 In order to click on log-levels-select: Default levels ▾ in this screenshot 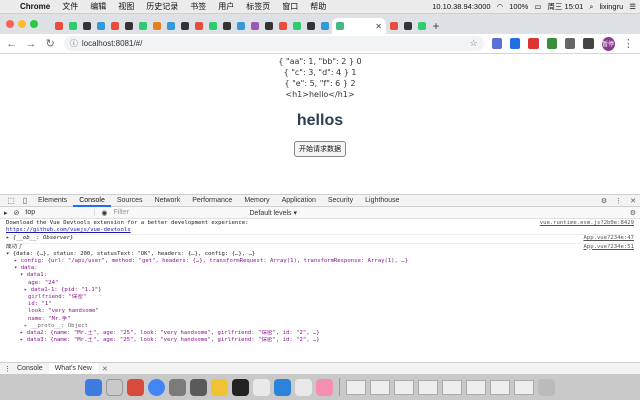, I will do `click(273, 213)`.